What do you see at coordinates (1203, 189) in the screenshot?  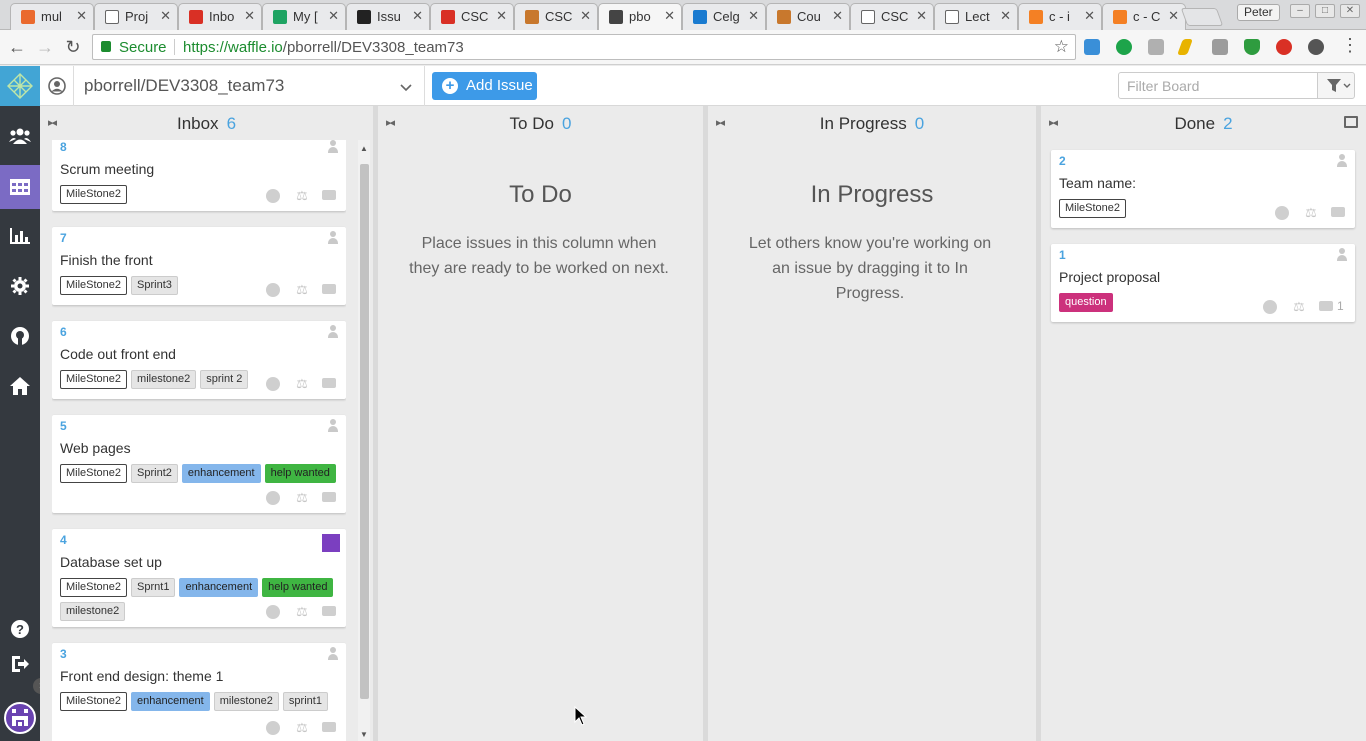 I see `issue-card: 2 Team name: MileStone2 ⚖` at bounding box center [1203, 189].